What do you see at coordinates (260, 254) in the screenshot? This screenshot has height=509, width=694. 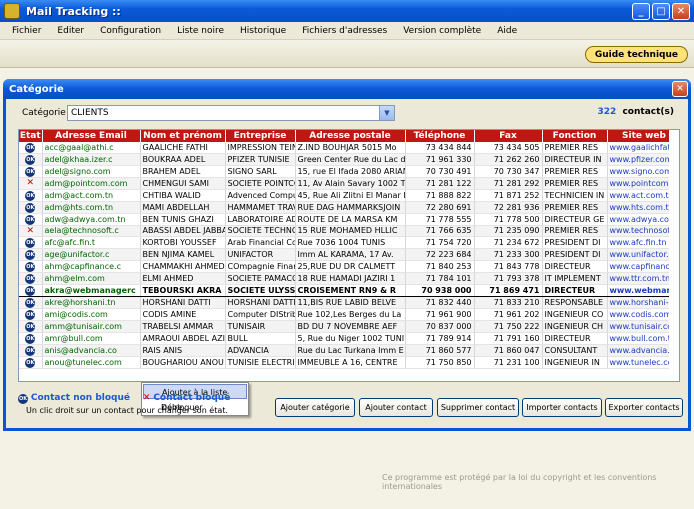 I see `cell-company: UNIFACTOR` at bounding box center [260, 254].